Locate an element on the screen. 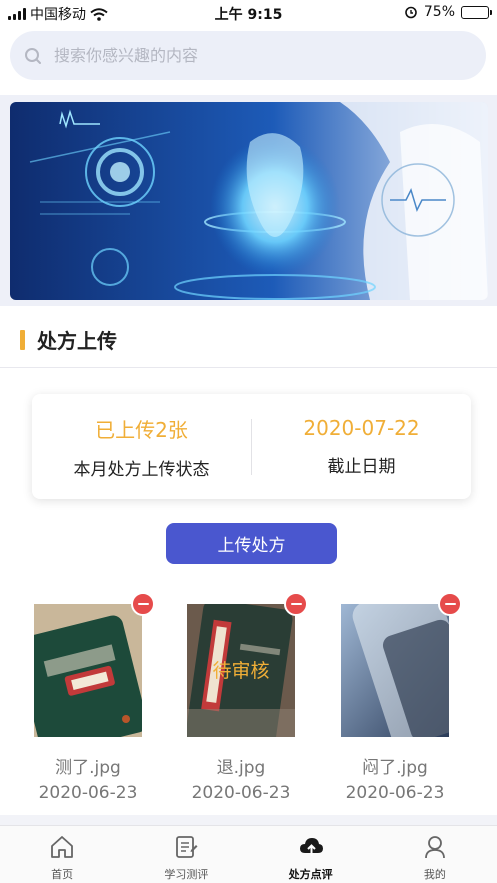 This screenshot has width=497, height=883. deadline-value: 2020-07-22 is located at coordinates (361, 428).